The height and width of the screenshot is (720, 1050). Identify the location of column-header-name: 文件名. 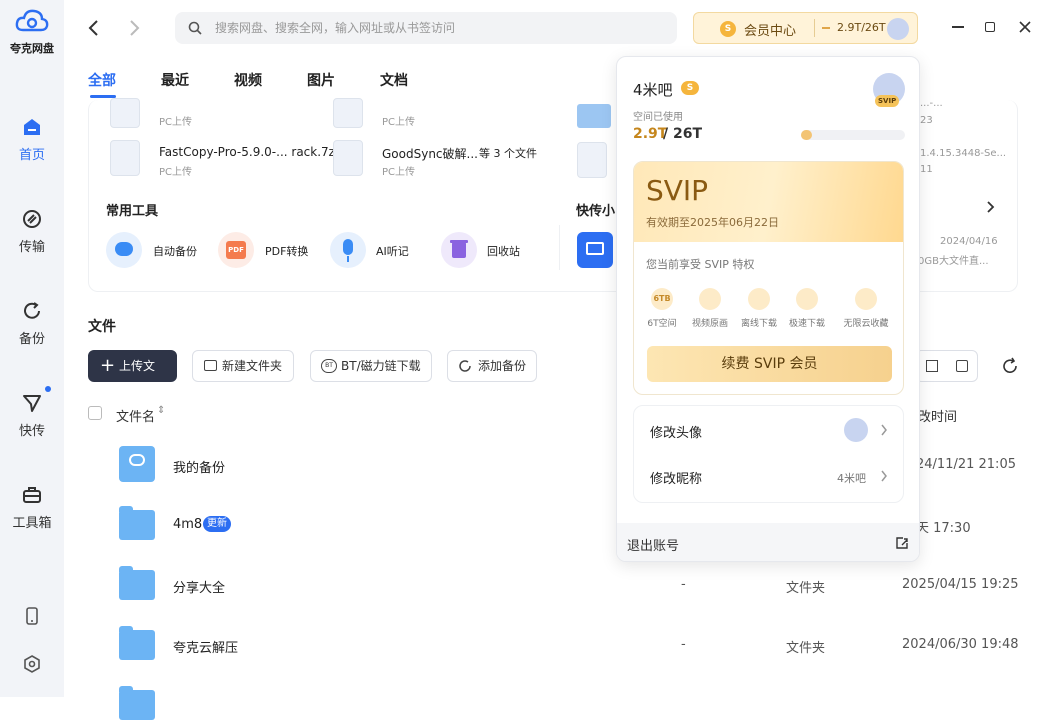
(135, 415).